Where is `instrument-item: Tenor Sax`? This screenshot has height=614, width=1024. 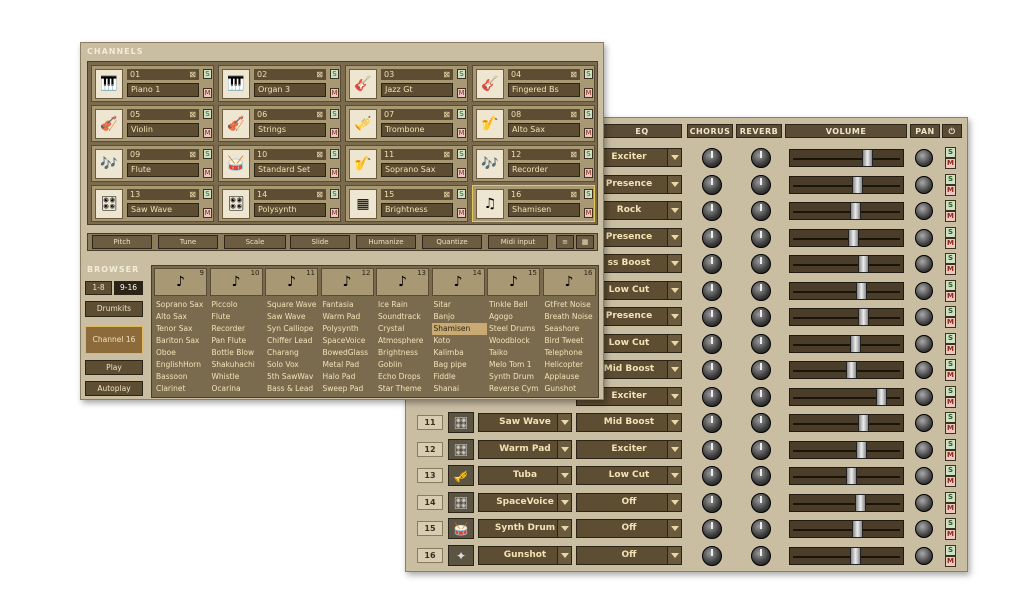 instrument-item: Tenor Sax is located at coordinates (181, 329).